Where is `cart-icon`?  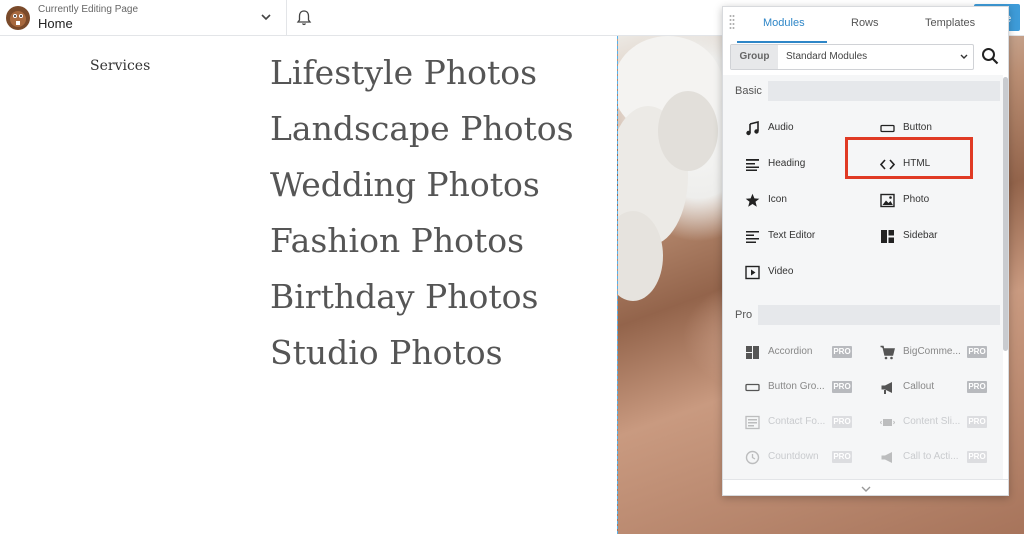 cart-icon is located at coordinates (887, 352).